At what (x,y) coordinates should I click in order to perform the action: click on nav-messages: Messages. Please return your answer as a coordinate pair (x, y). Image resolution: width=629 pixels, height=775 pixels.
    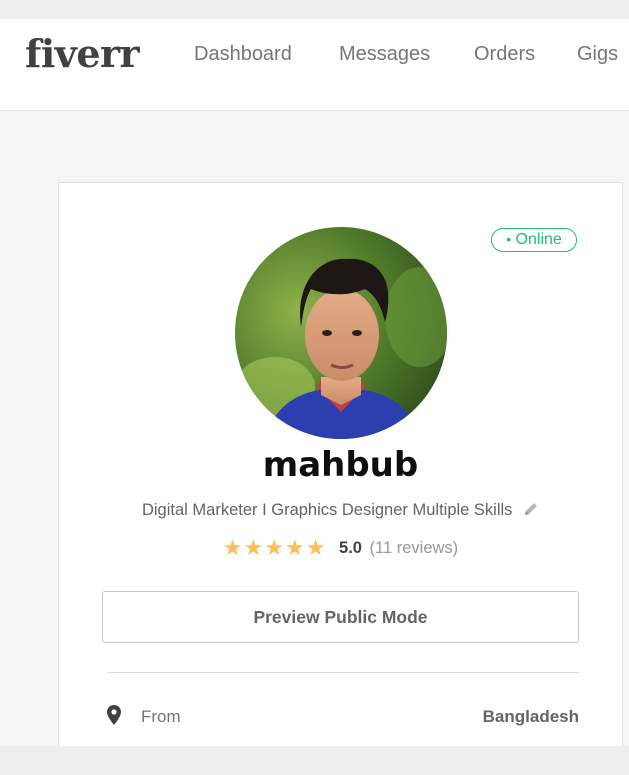
    Looking at the image, I should click on (384, 54).